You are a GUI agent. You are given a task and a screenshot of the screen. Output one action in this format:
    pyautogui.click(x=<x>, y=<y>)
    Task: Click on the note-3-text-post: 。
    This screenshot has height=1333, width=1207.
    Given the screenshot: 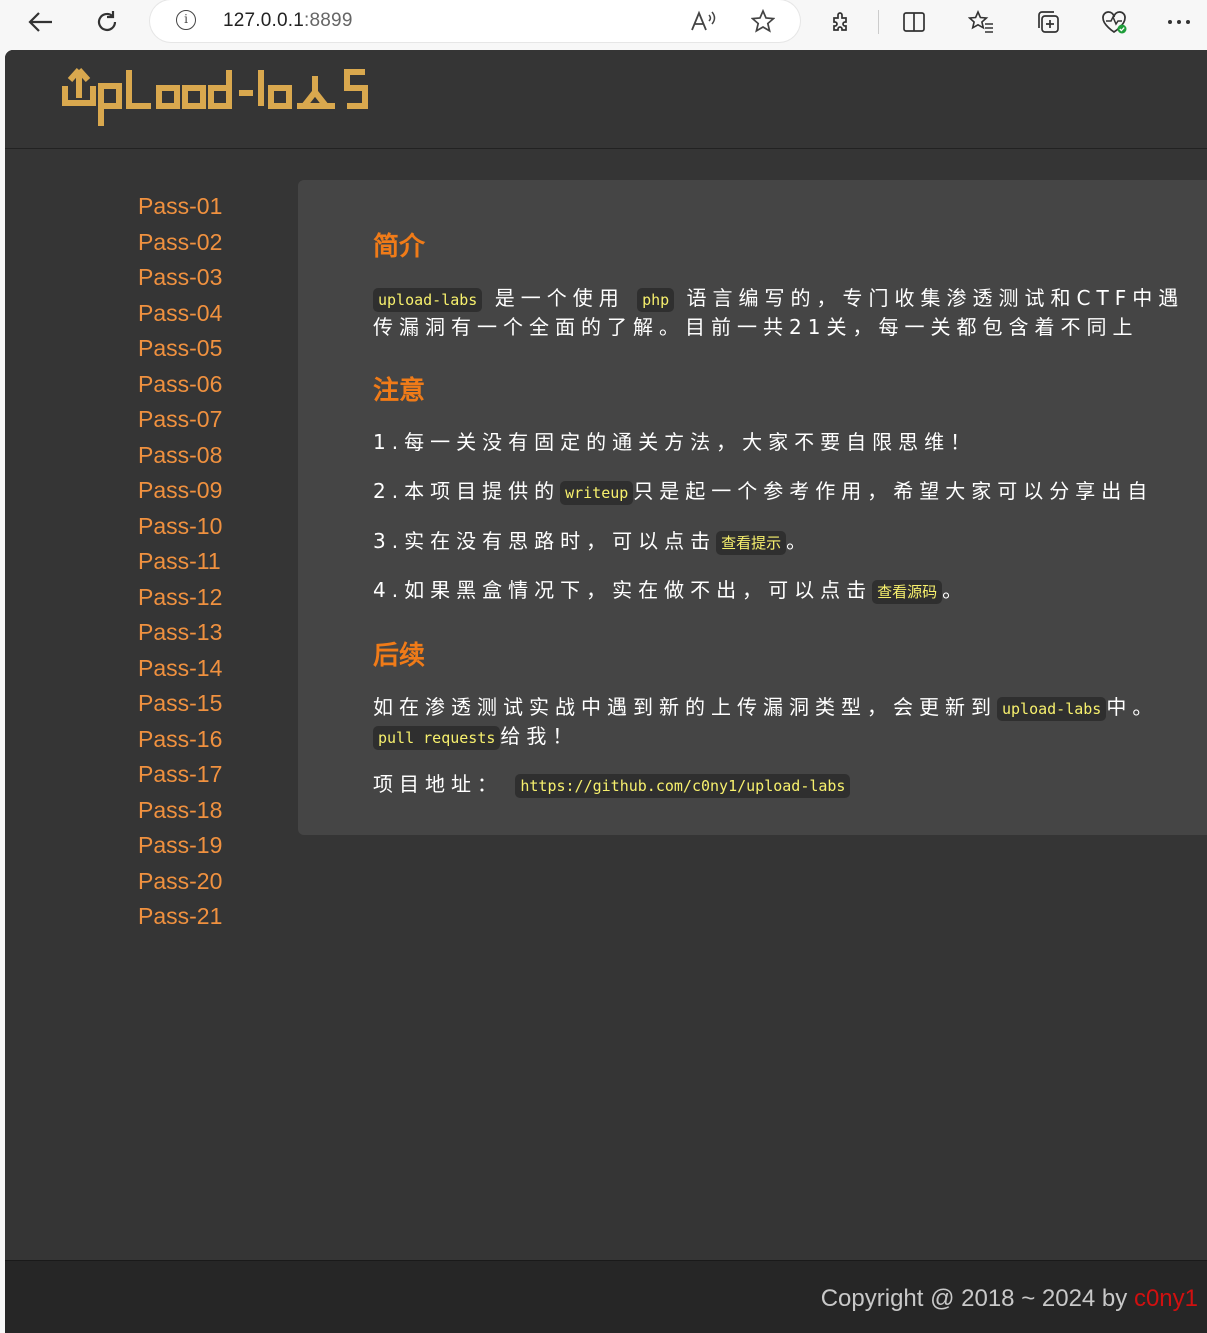 What is the action you would take?
    pyautogui.click(x=799, y=541)
    